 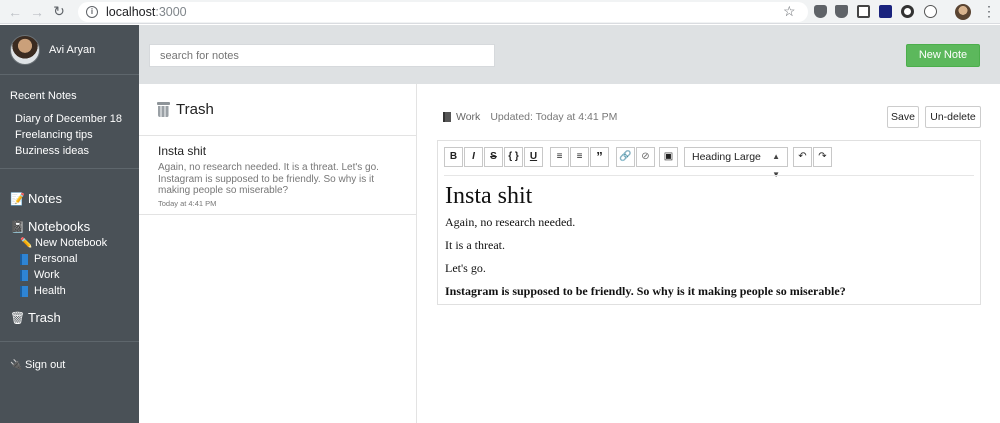 I want to click on undelete-button: Un-delete, so click(x=953, y=117).